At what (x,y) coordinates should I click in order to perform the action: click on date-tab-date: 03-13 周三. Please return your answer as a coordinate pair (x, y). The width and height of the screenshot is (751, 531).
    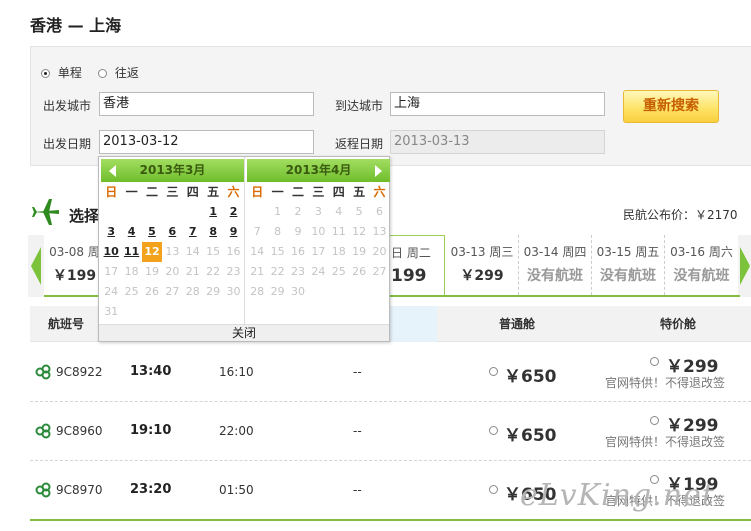
    Looking at the image, I should click on (482, 252).